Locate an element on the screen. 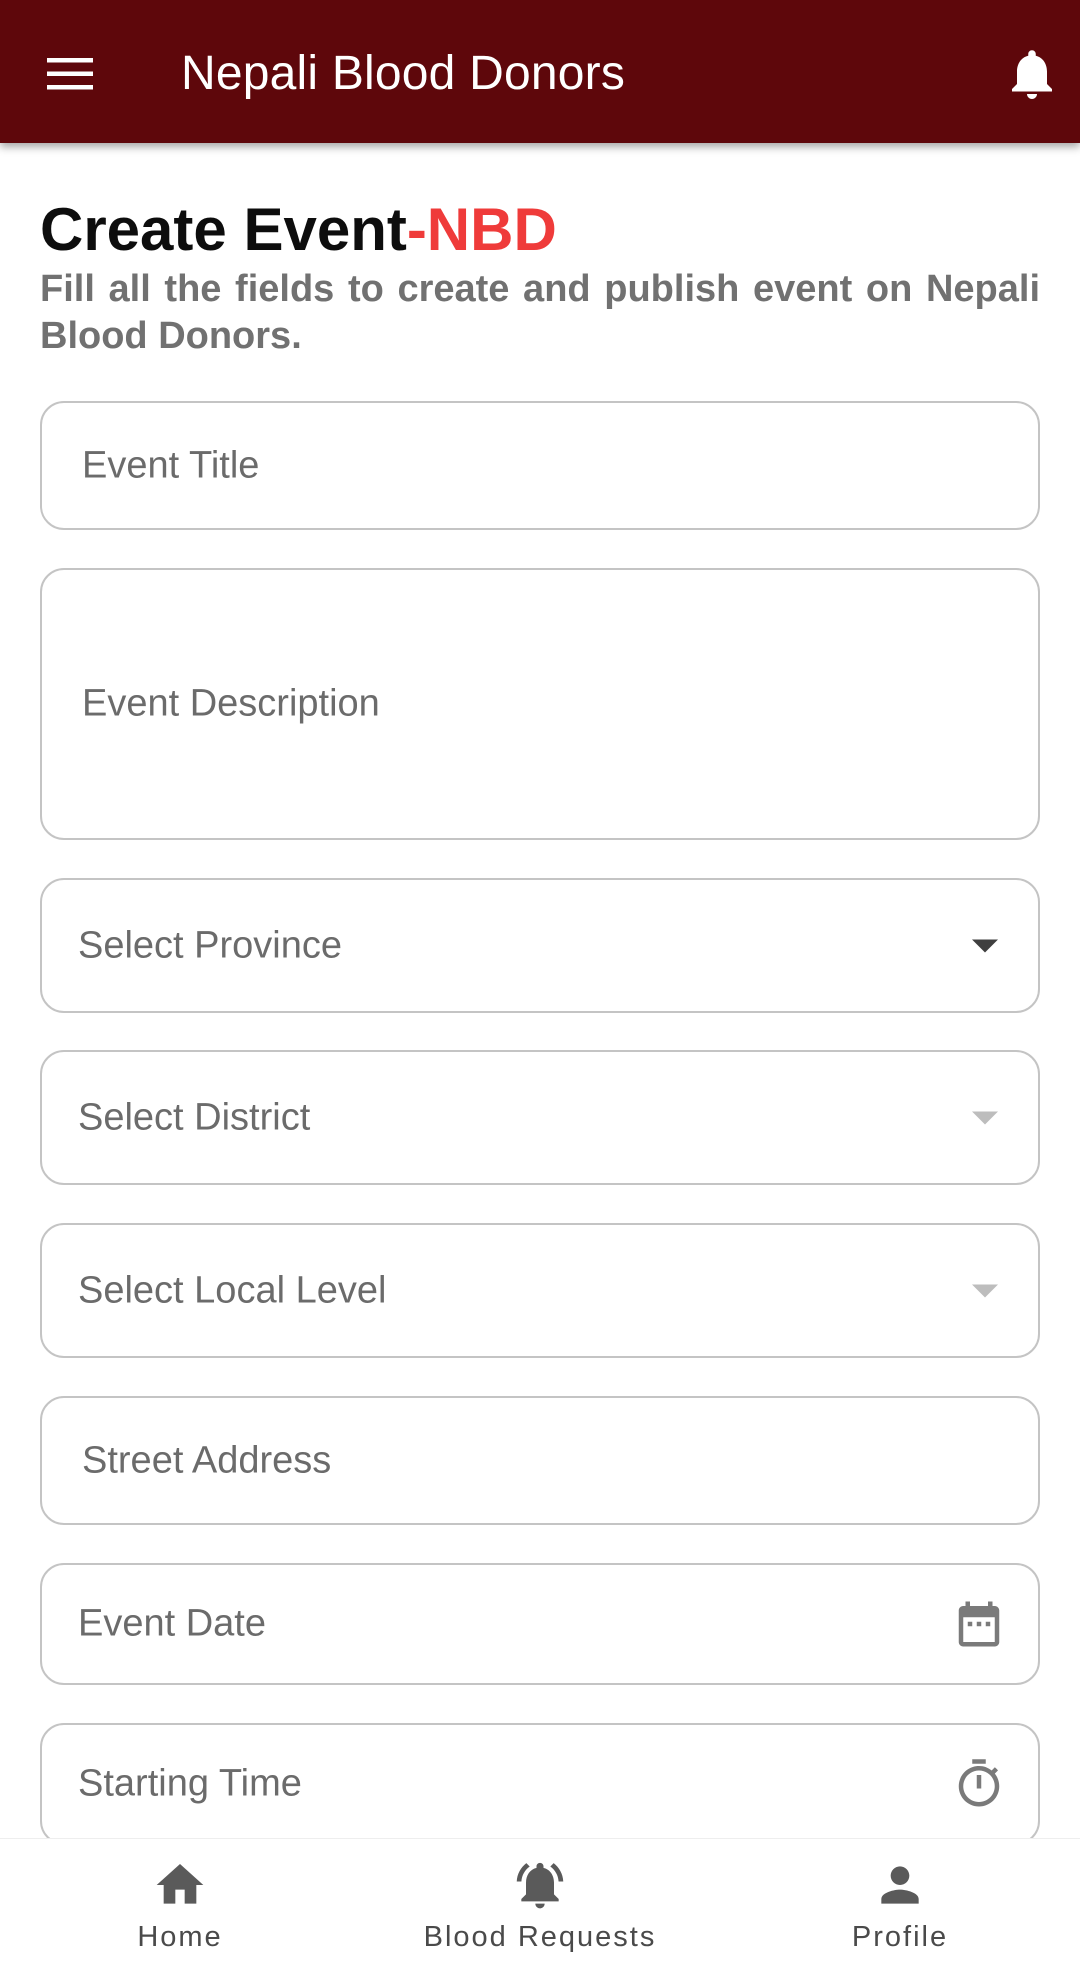 Image resolution: width=1080 pixels, height=1983 pixels. event-title-field: Event Title is located at coordinates (540, 465).